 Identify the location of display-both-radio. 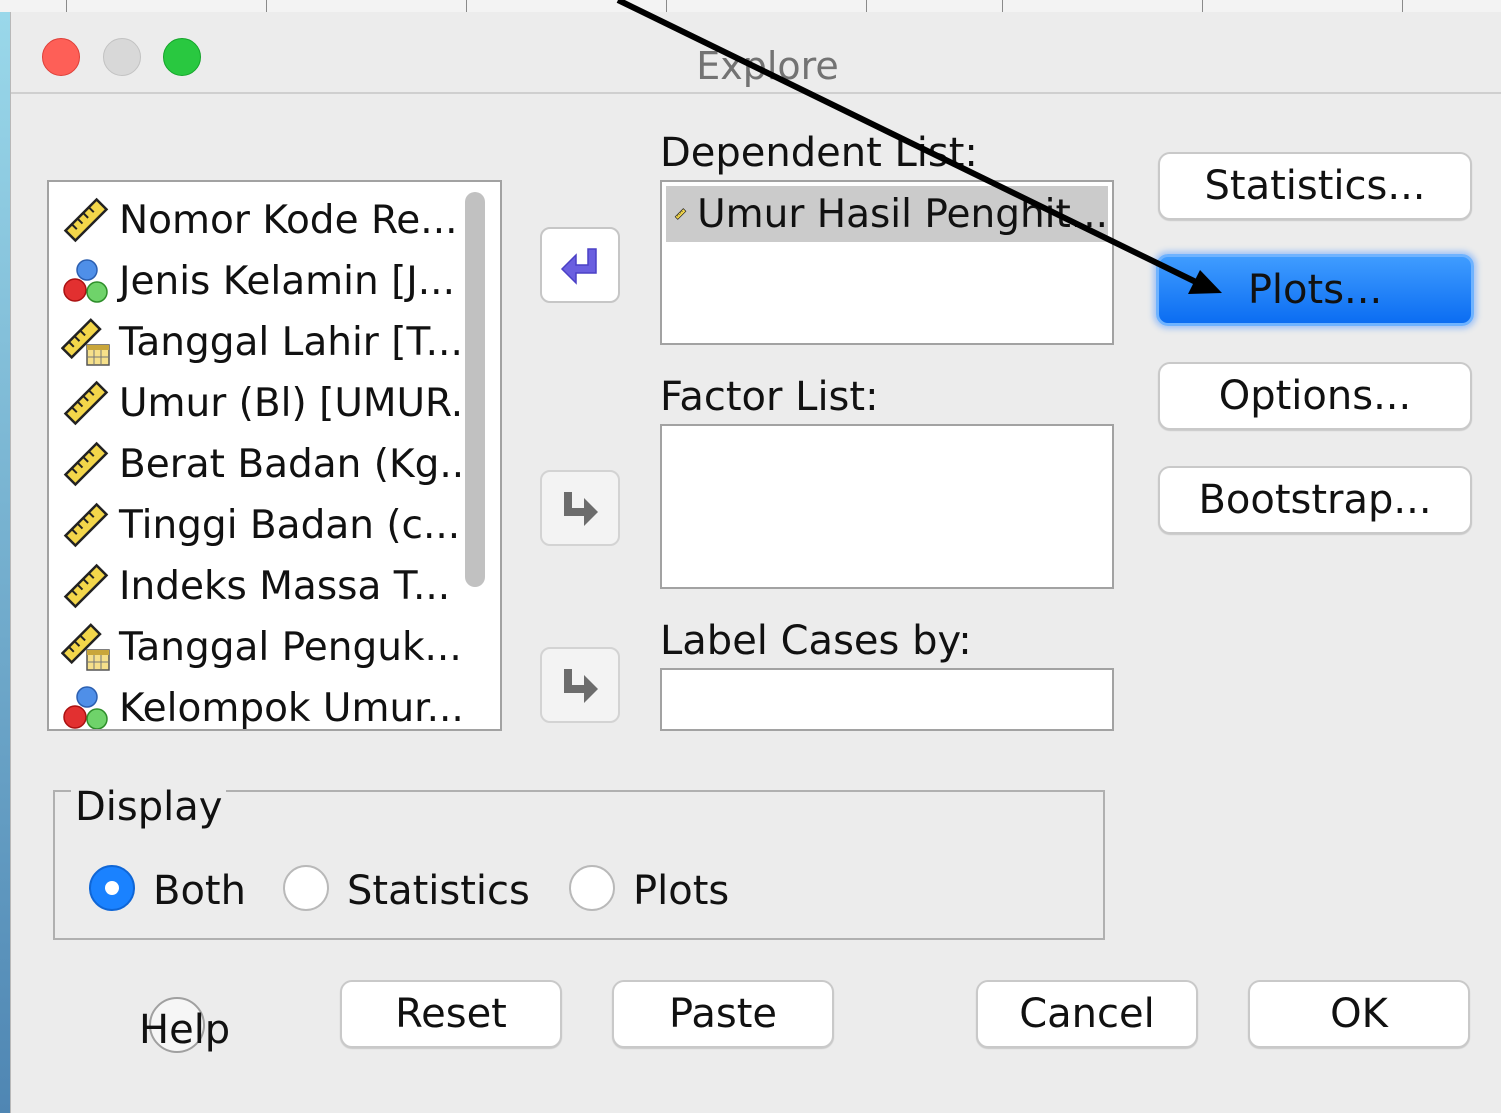
(112, 888).